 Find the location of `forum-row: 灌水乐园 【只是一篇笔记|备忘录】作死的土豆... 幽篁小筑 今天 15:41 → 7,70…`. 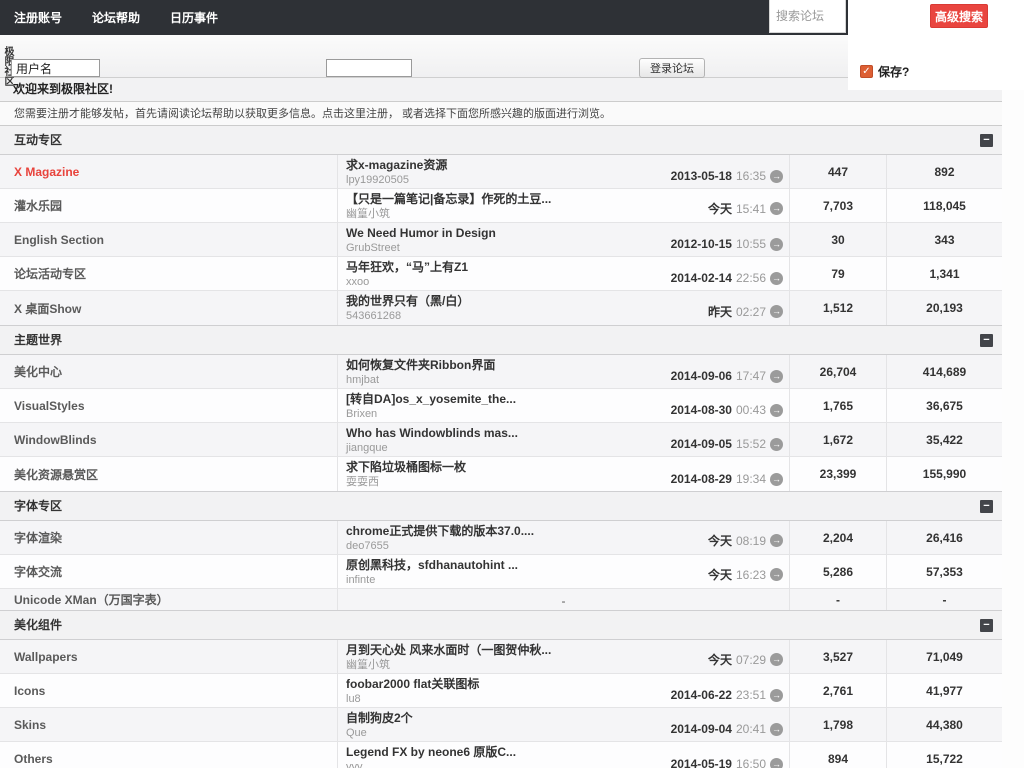

forum-row: 灌水乐园 【只是一篇笔记|备忘录】作死的土豆... 幽篁小筑 今天 15:41 → 7,70… is located at coordinates (501, 206).